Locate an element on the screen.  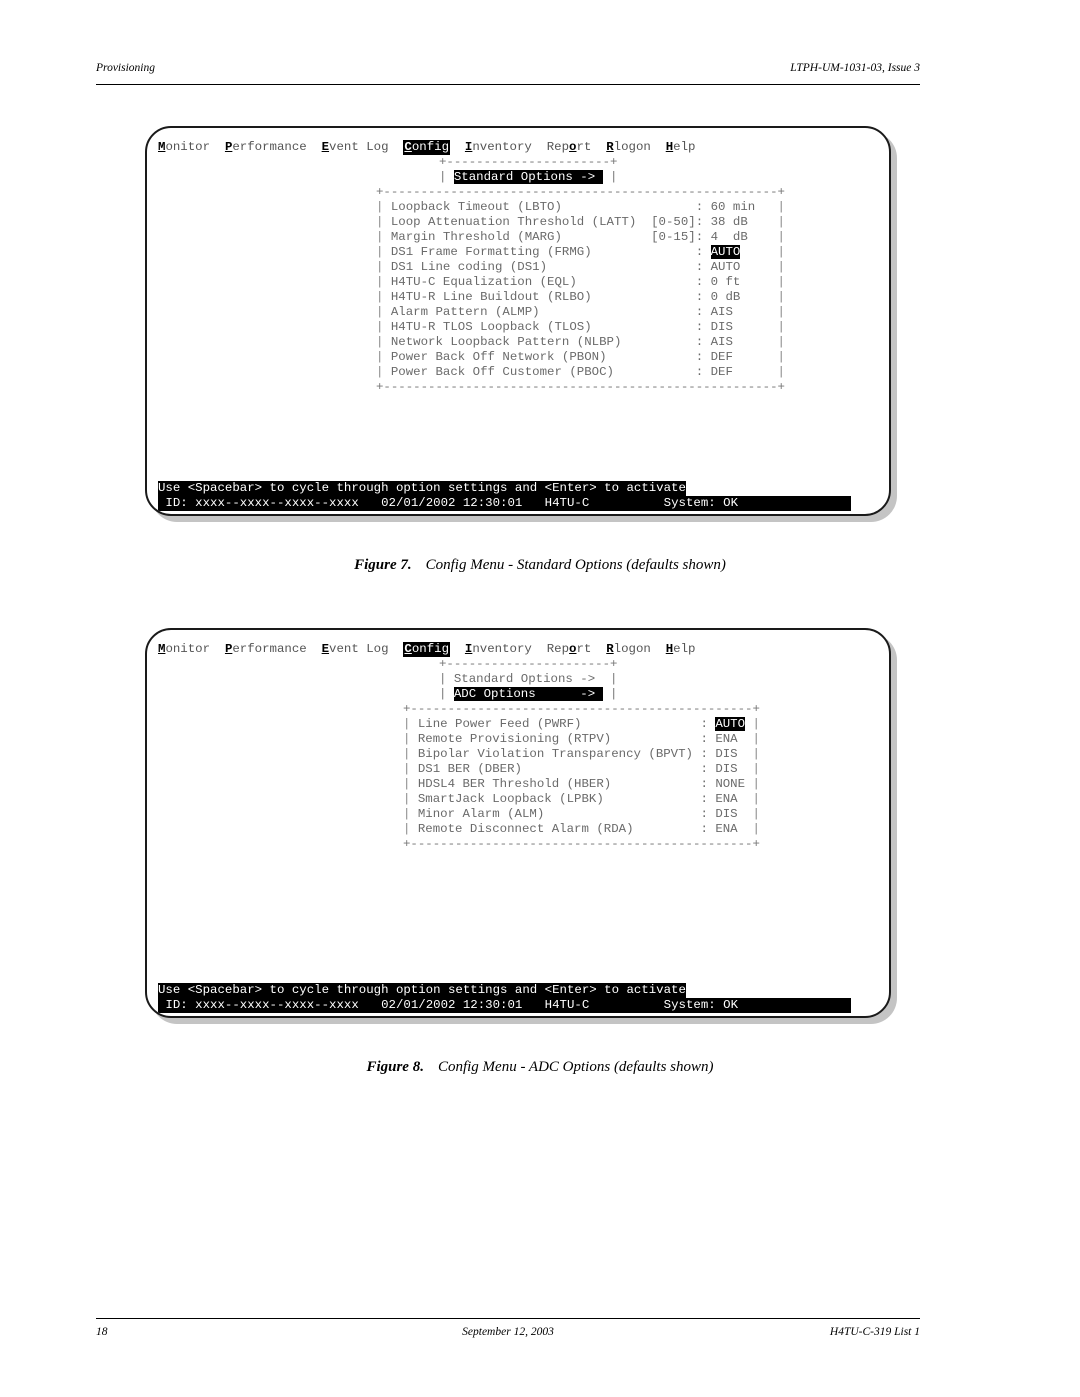
option-row: | HDSL4 BER Threshold (HBER) : NONE | is located at coordinates (581, 784).